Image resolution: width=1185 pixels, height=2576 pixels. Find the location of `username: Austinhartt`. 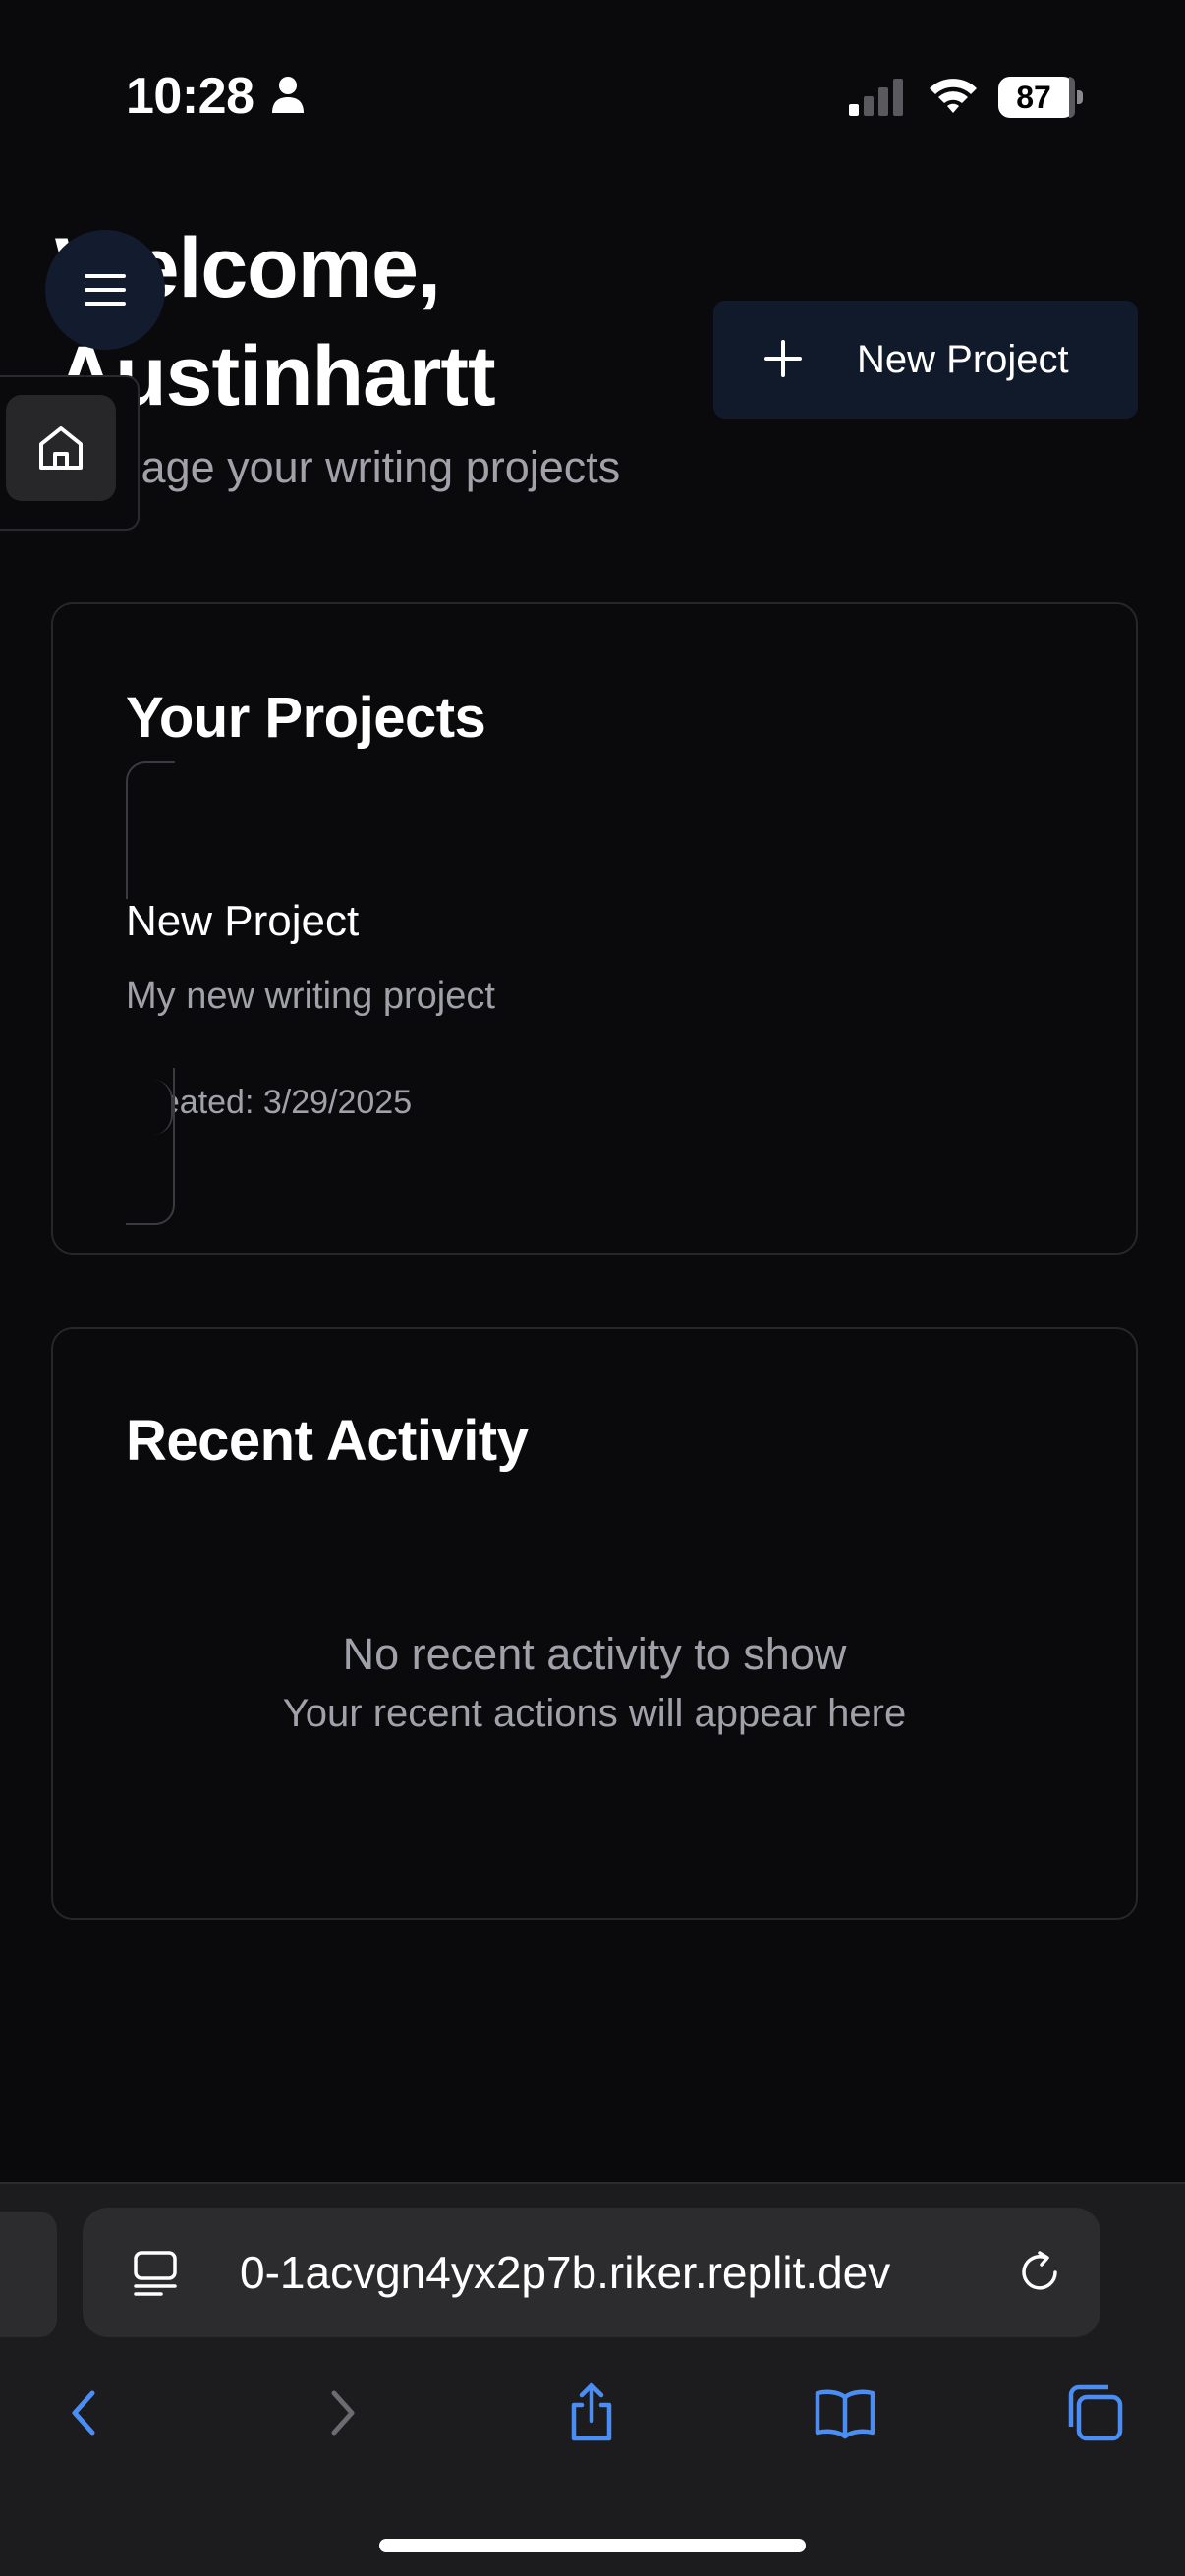

username: Austinhartt is located at coordinates (276, 376).